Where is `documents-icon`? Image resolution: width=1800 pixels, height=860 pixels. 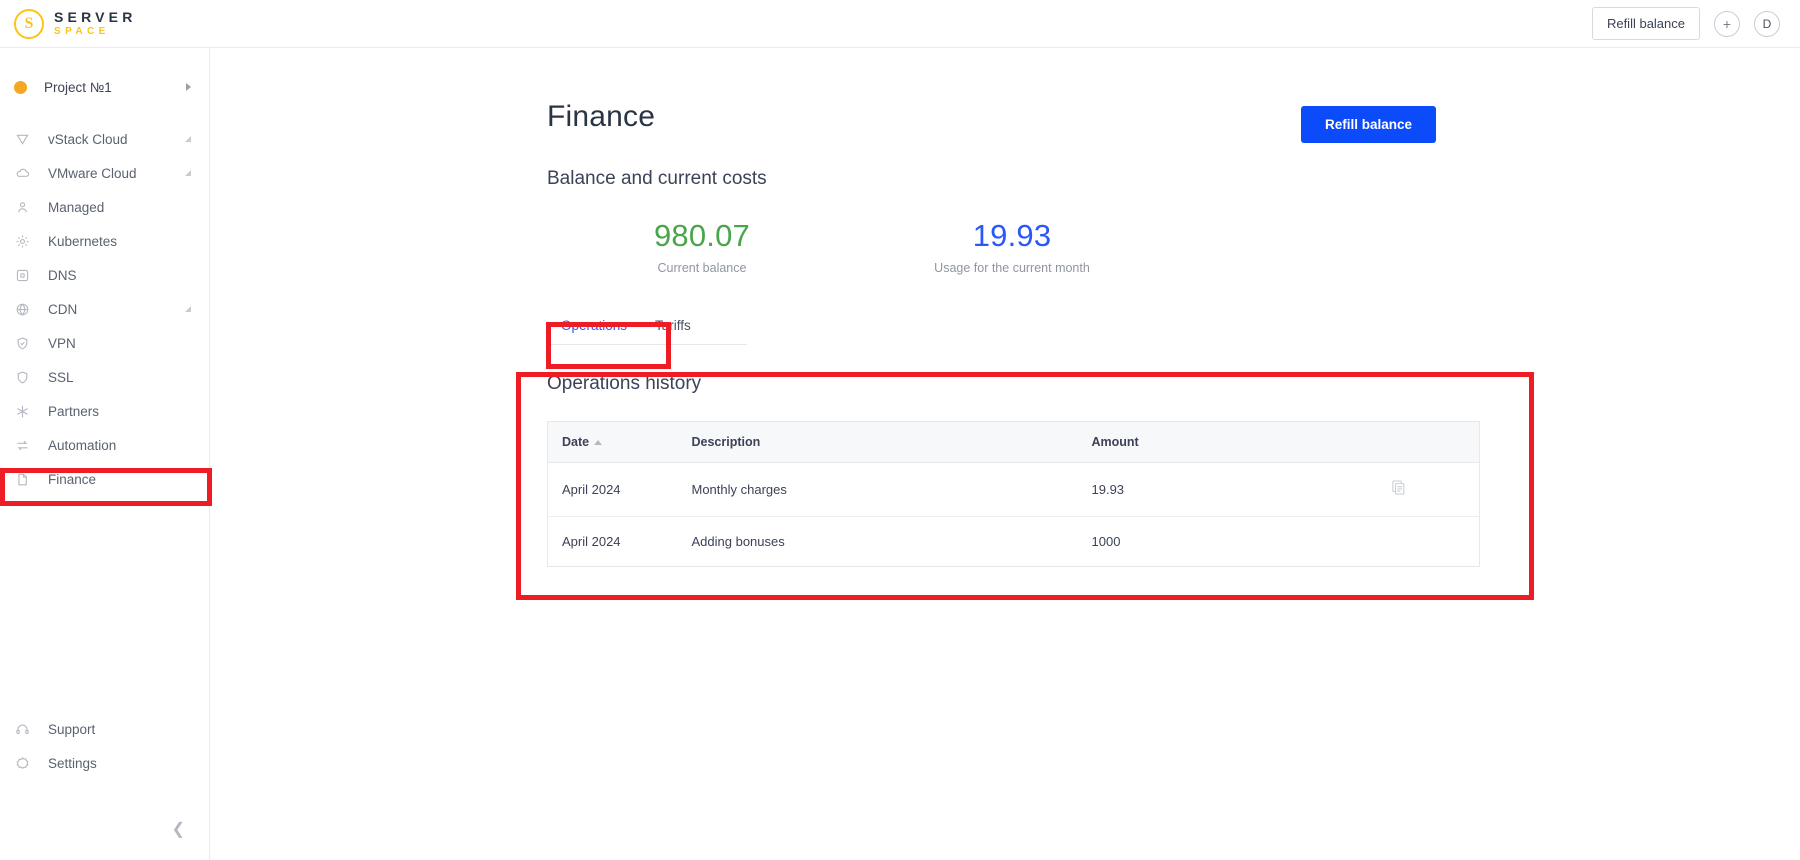 documents-icon is located at coordinates (1398, 488).